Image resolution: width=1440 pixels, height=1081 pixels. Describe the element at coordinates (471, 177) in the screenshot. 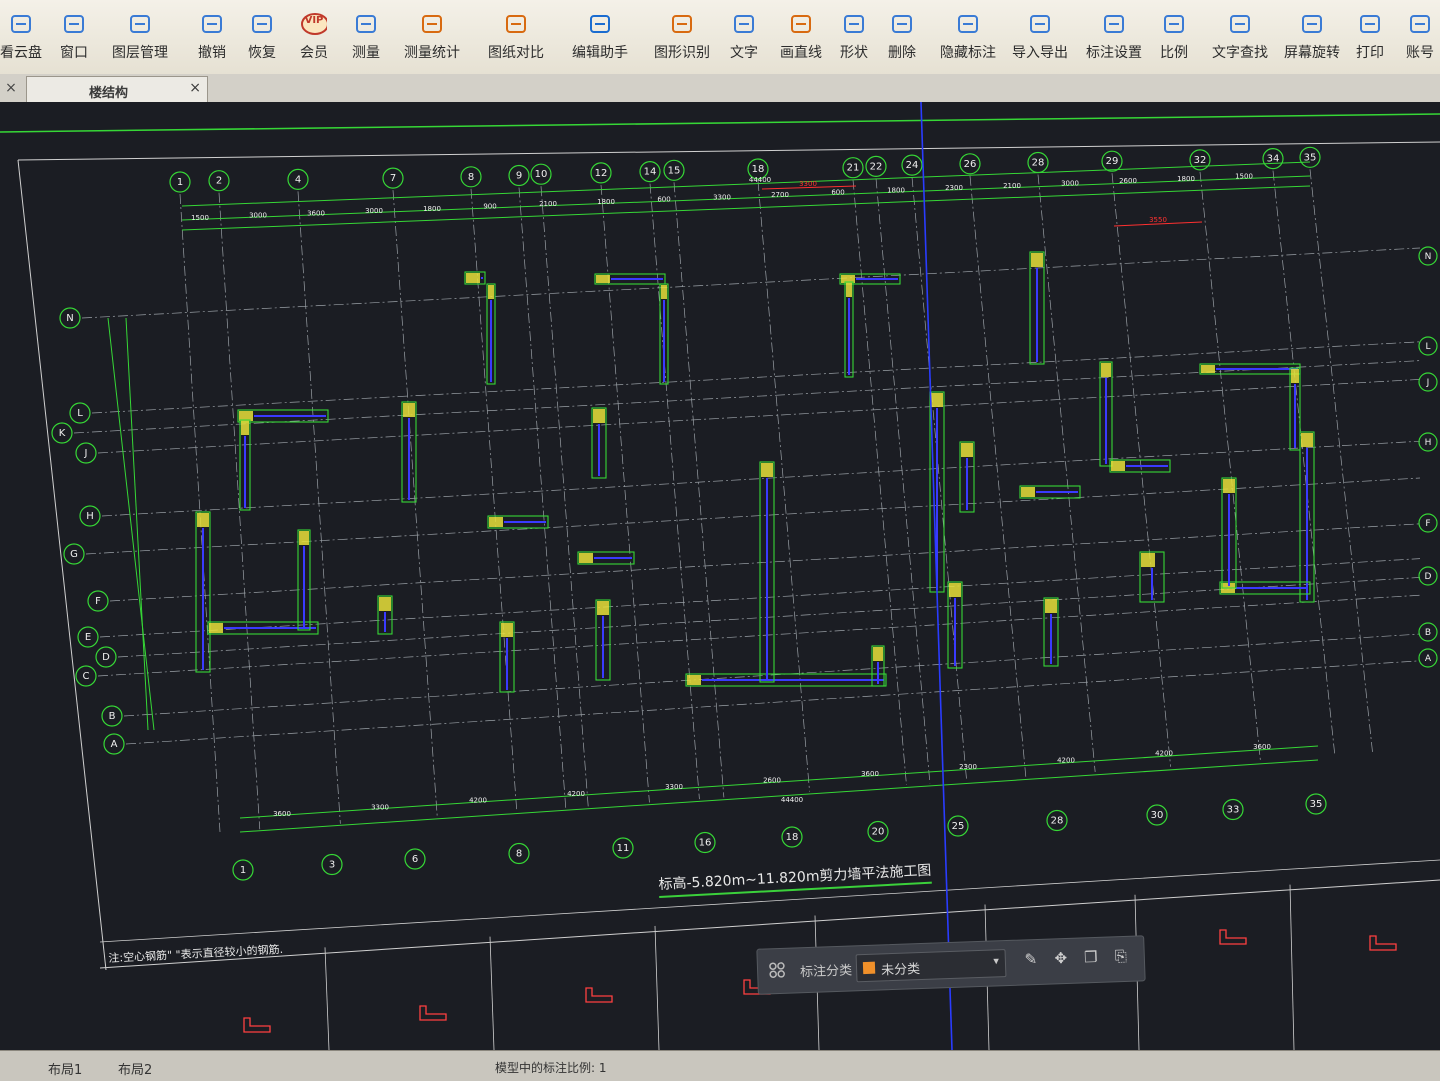

I see `axis-label-top: 8` at that location.